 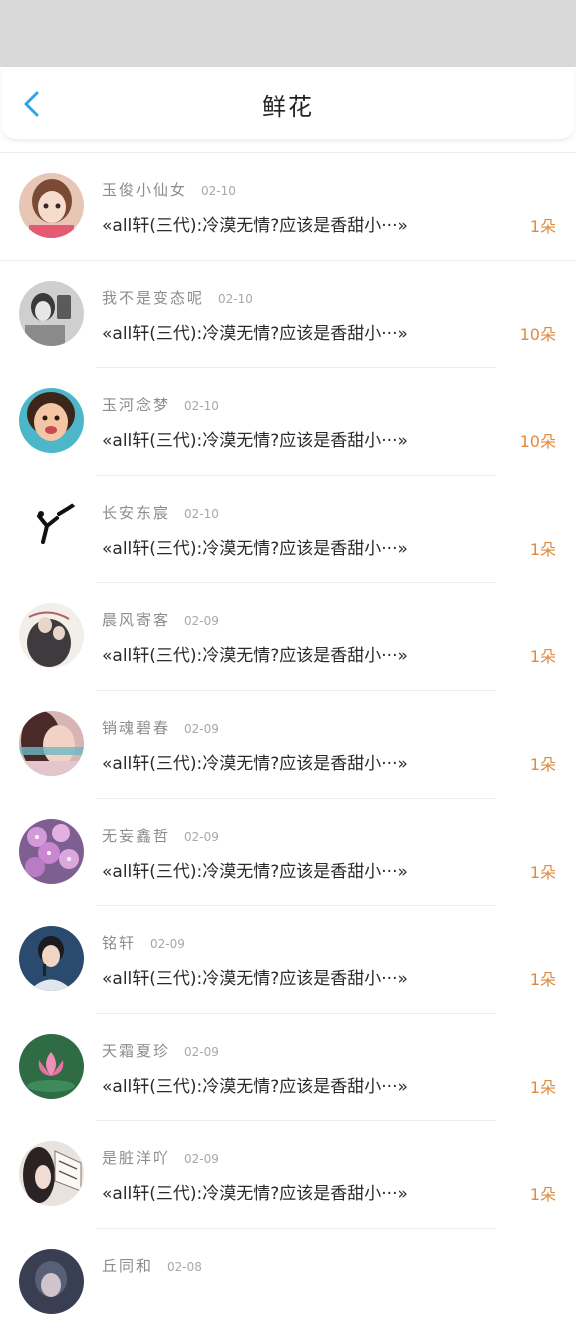 What do you see at coordinates (160, 404) in the screenshot?
I see `user-name: 玉河念梦 02-10` at bounding box center [160, 404].